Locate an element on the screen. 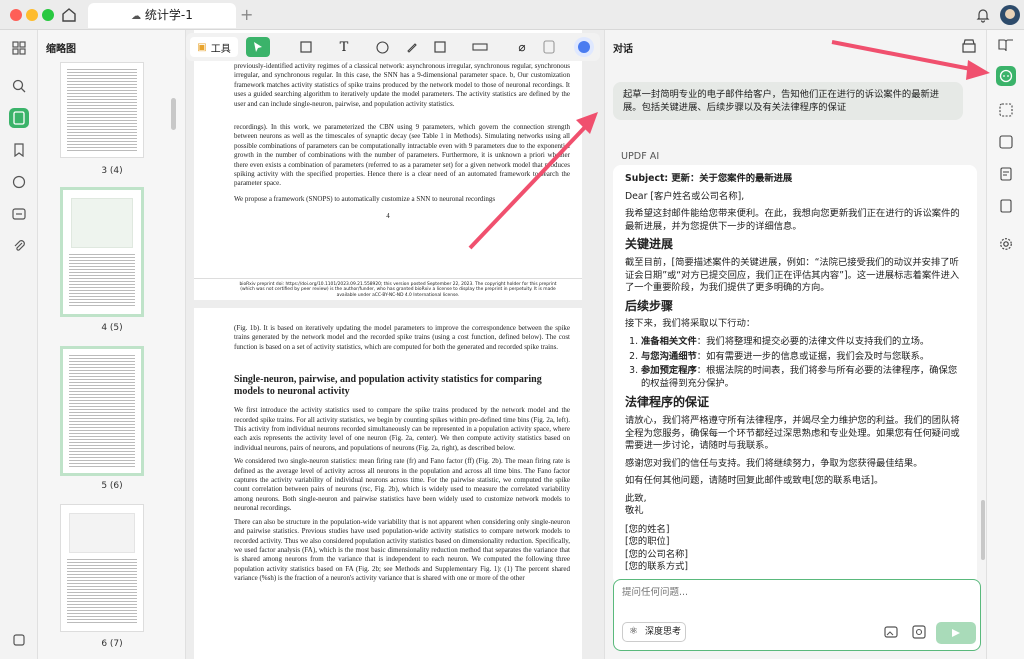  tools-button: ▣ 工具 is located at coordinates (214, 47).